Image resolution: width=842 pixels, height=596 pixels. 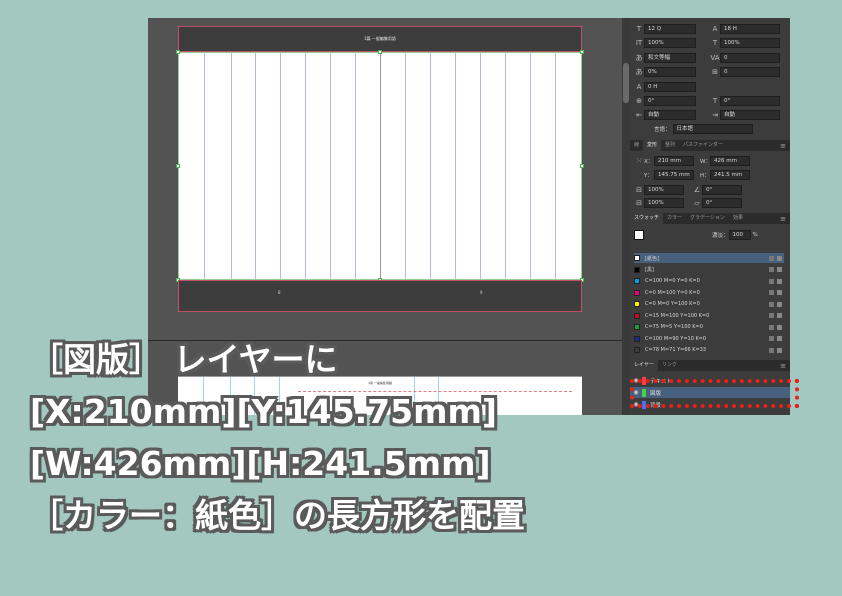 What do you see at coordinates (738, 218) in the screenshot?
I see `tab-effects: 効果` at bounding box center [738, 218].